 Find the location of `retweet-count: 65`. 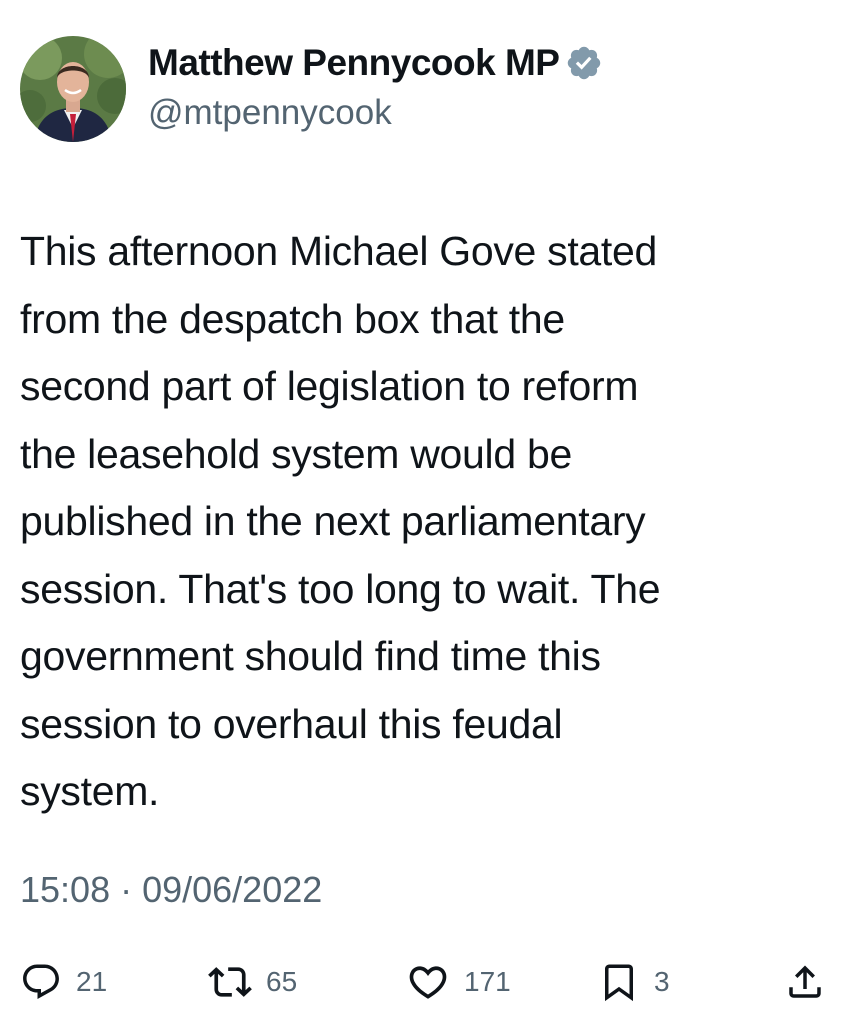

retweet-count: 65 is located at coordinates (282, 981).